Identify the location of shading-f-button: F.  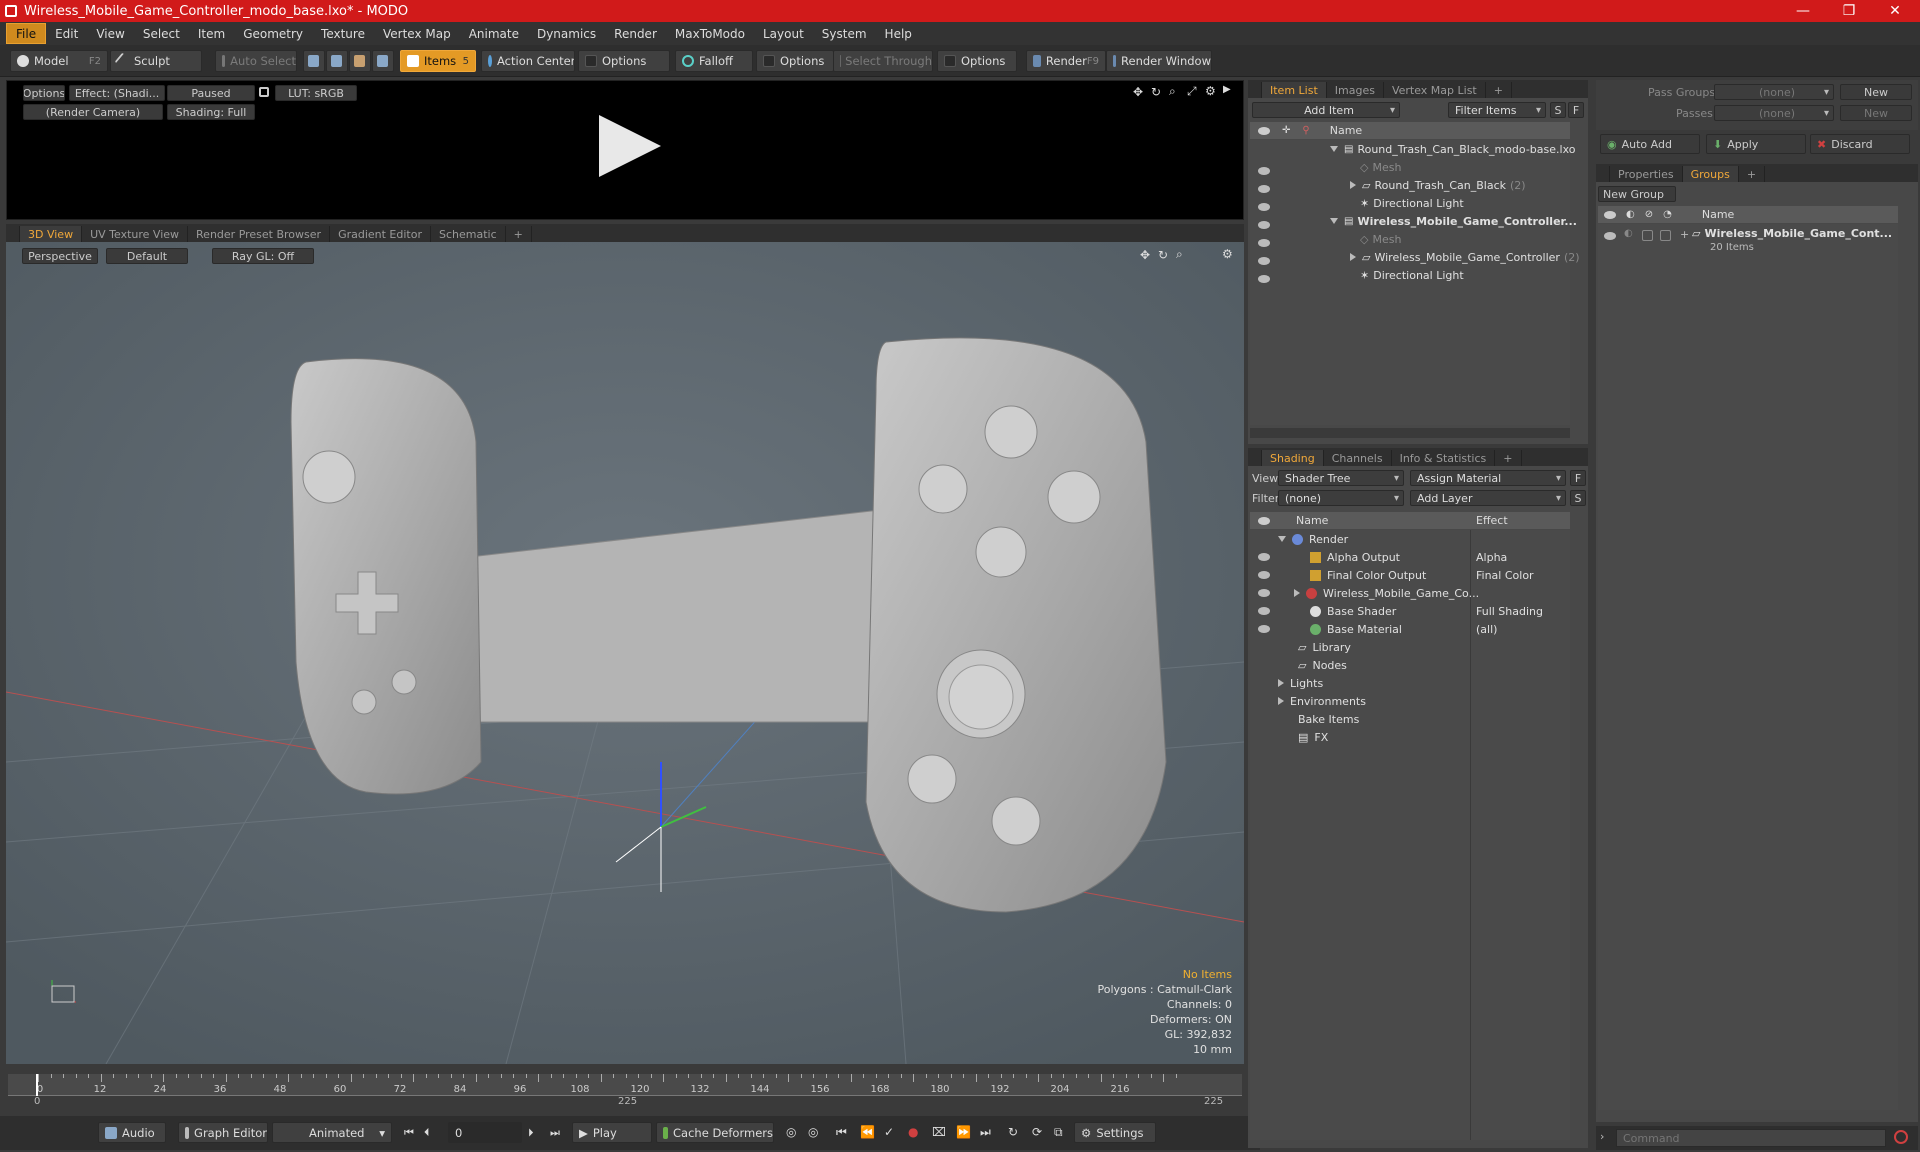
(1578, 478).